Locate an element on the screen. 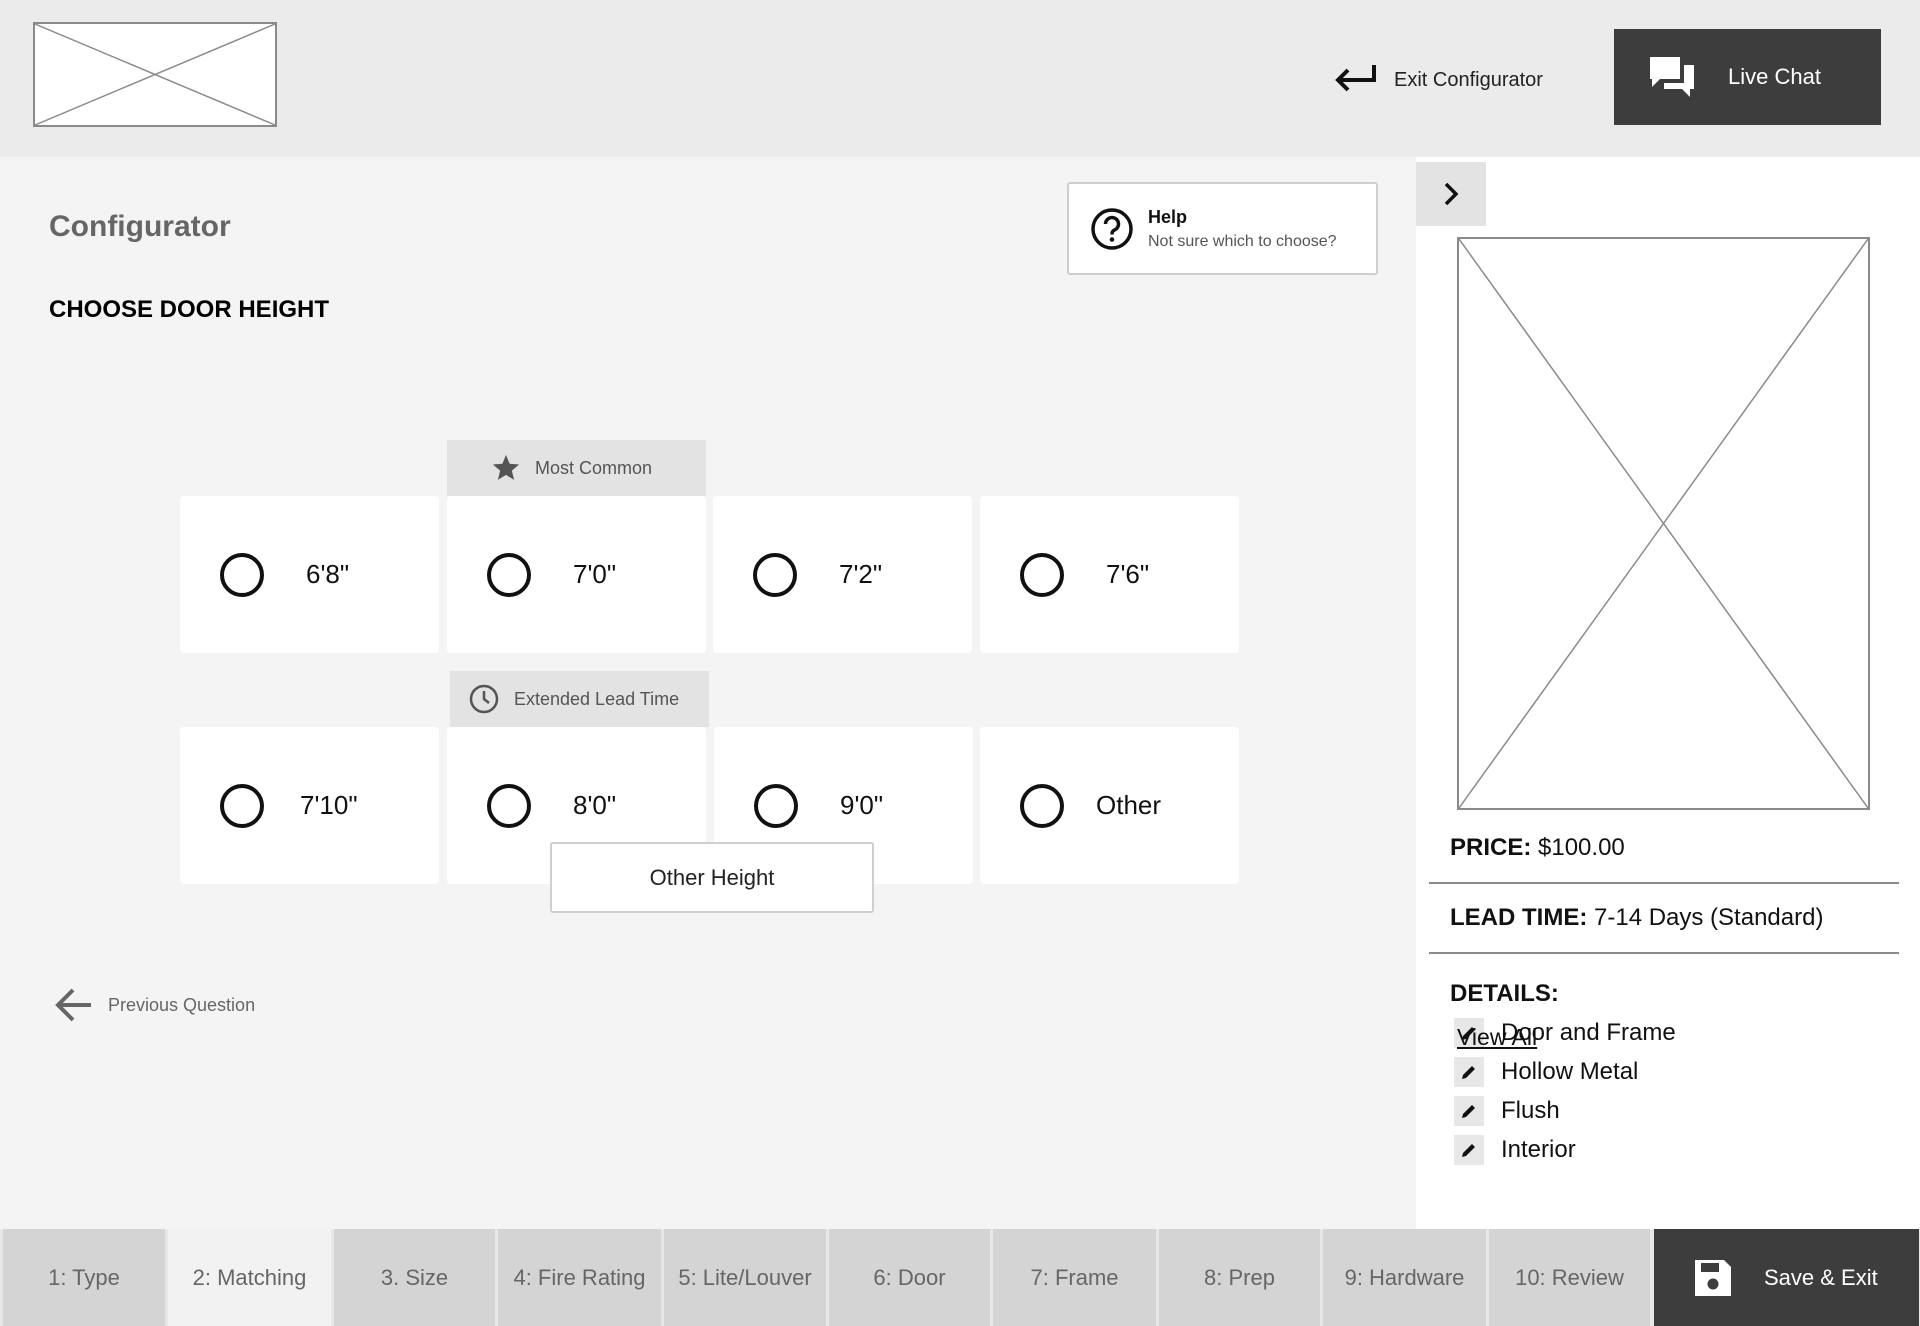 This screenshot has width=1920, height=1326. question-heading: CHOOSE DOOR HEIGHT is located at coordinates (189, 309).